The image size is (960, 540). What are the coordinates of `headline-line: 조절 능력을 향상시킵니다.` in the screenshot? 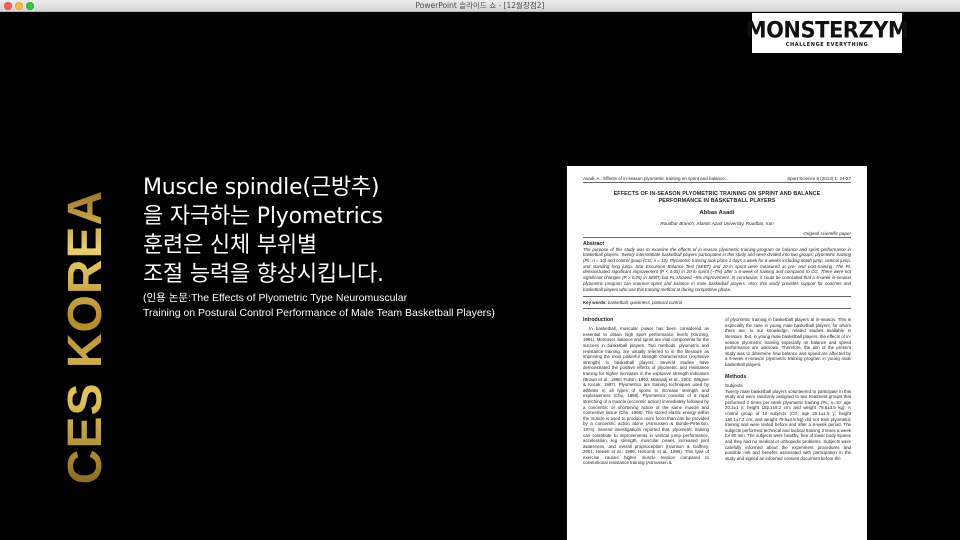 It's located at (263, 274).